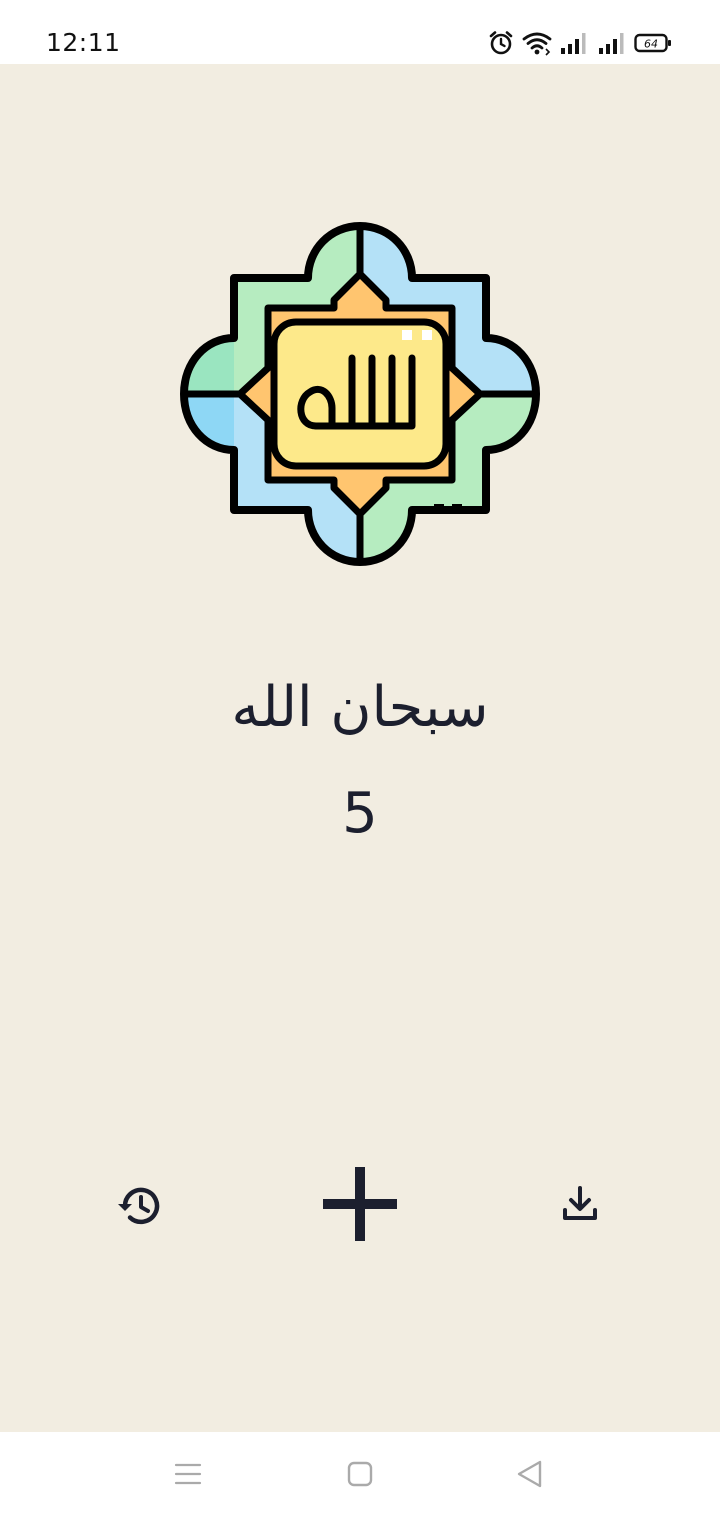 The height and width of the screenshot is (1520, 720). What do you see at coordinates (360, 813) in the screenshot?
I see `count-display: 5` at bounding box center [360, 813].